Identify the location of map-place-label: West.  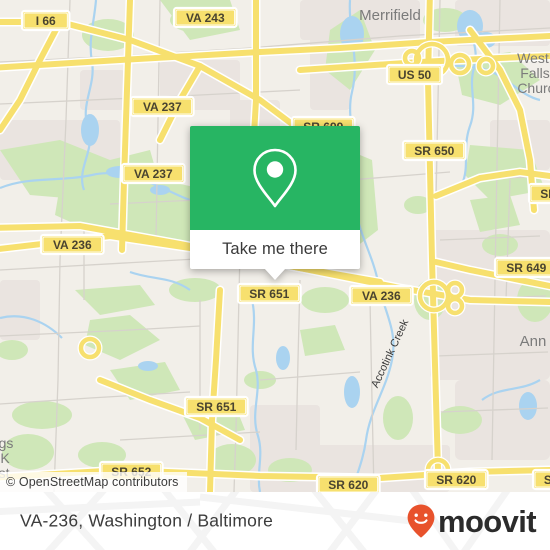
(533, 58).